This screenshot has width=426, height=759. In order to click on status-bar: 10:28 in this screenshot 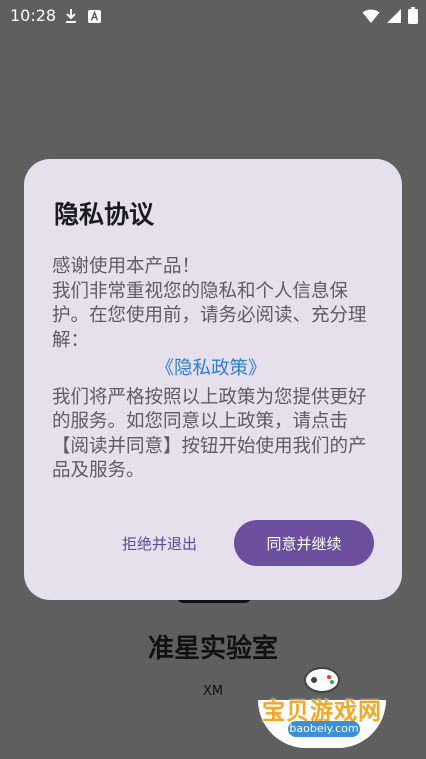, I will do `click(213, 16)`.